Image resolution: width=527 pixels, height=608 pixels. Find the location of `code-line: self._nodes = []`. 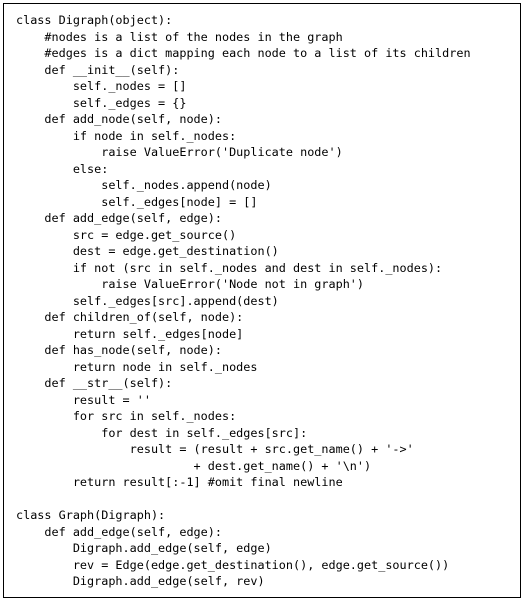

code-line: self._nodes = [] is located at coordinates (101, 86).